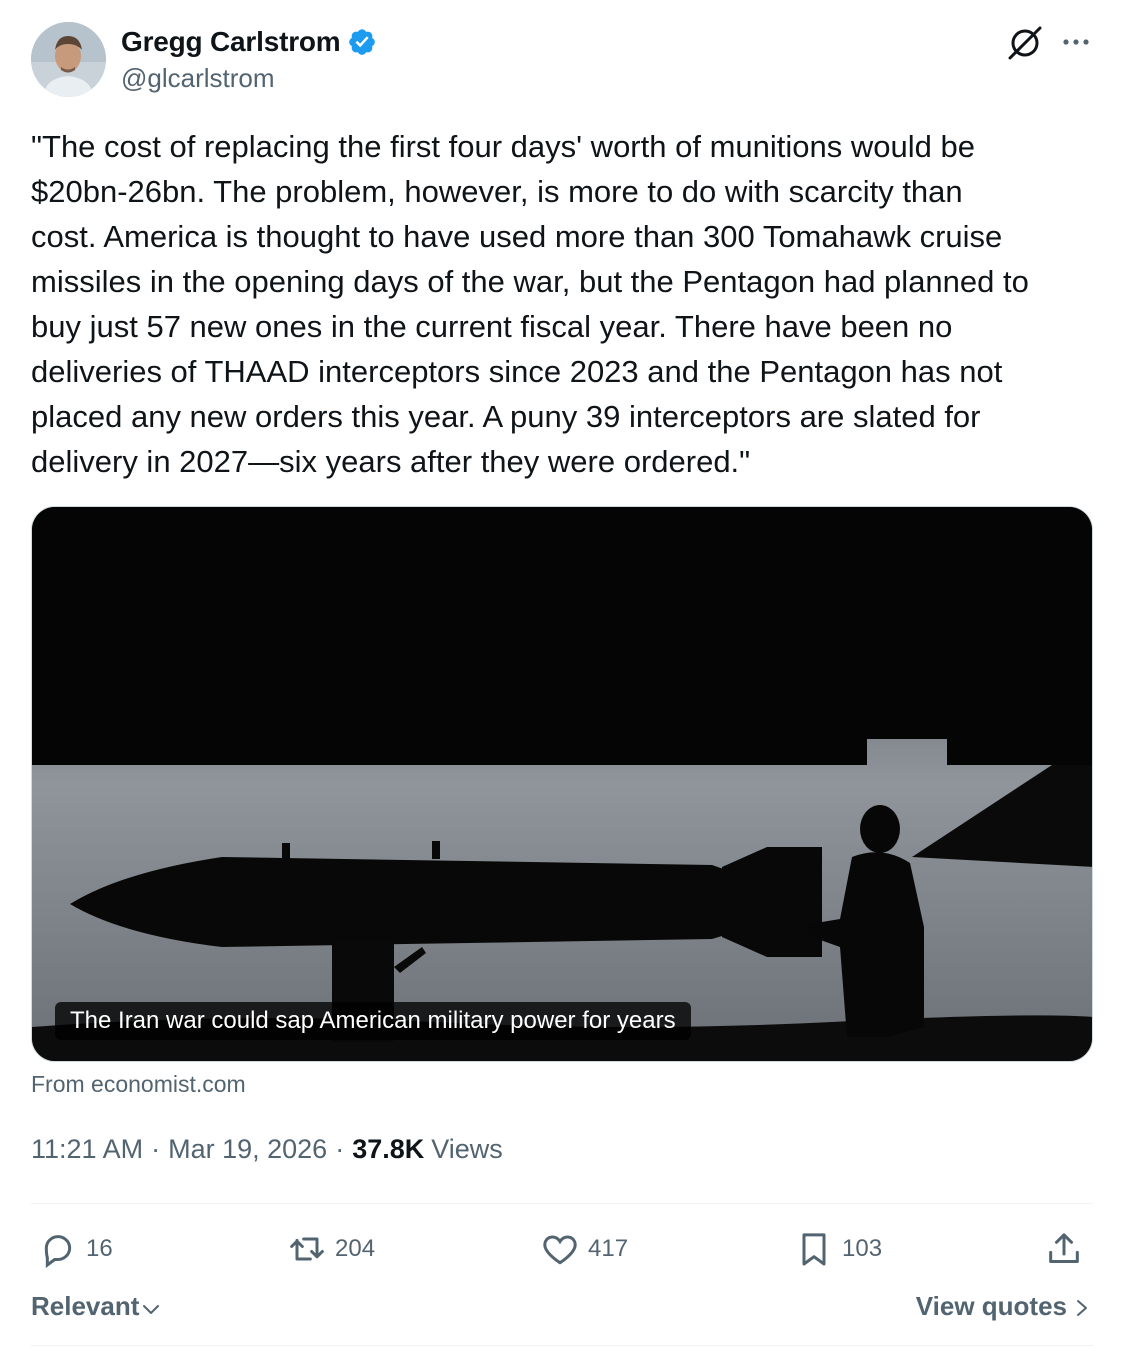  I want to click on heart-icon, so click(560, 1250).